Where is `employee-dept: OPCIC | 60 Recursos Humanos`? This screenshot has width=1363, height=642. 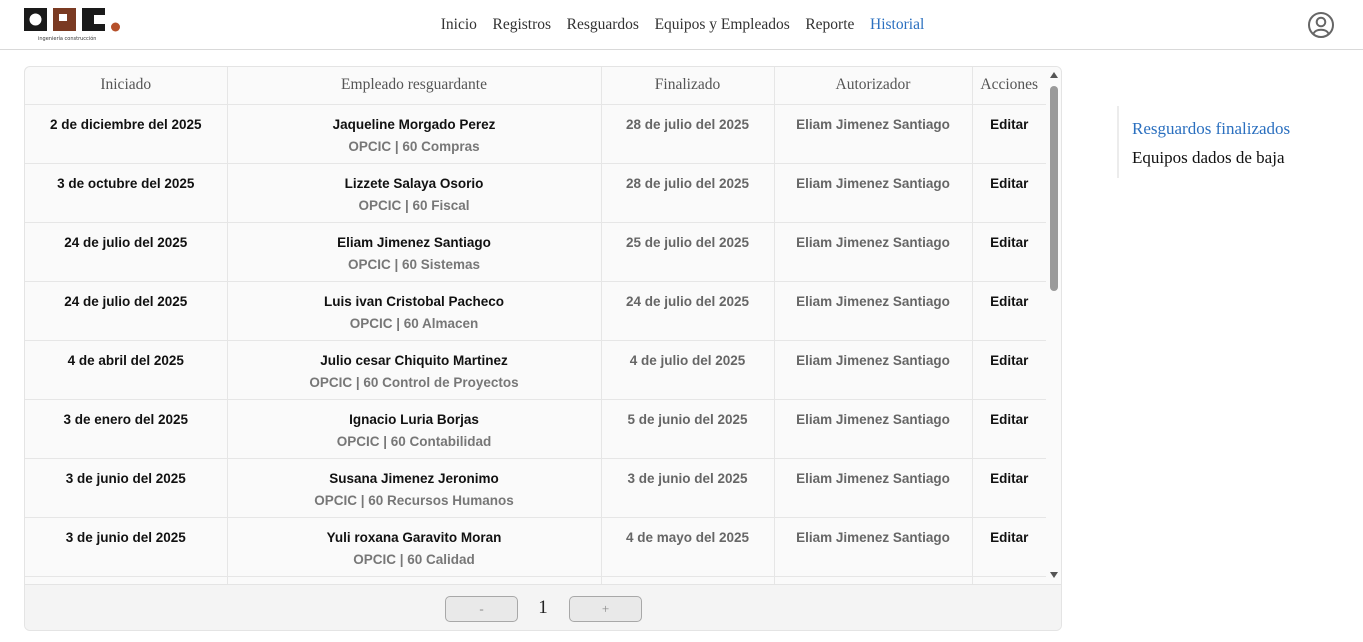
employee-dept: OPCIC | 60 Recursos Humanos is located at coordinates (414, 500).